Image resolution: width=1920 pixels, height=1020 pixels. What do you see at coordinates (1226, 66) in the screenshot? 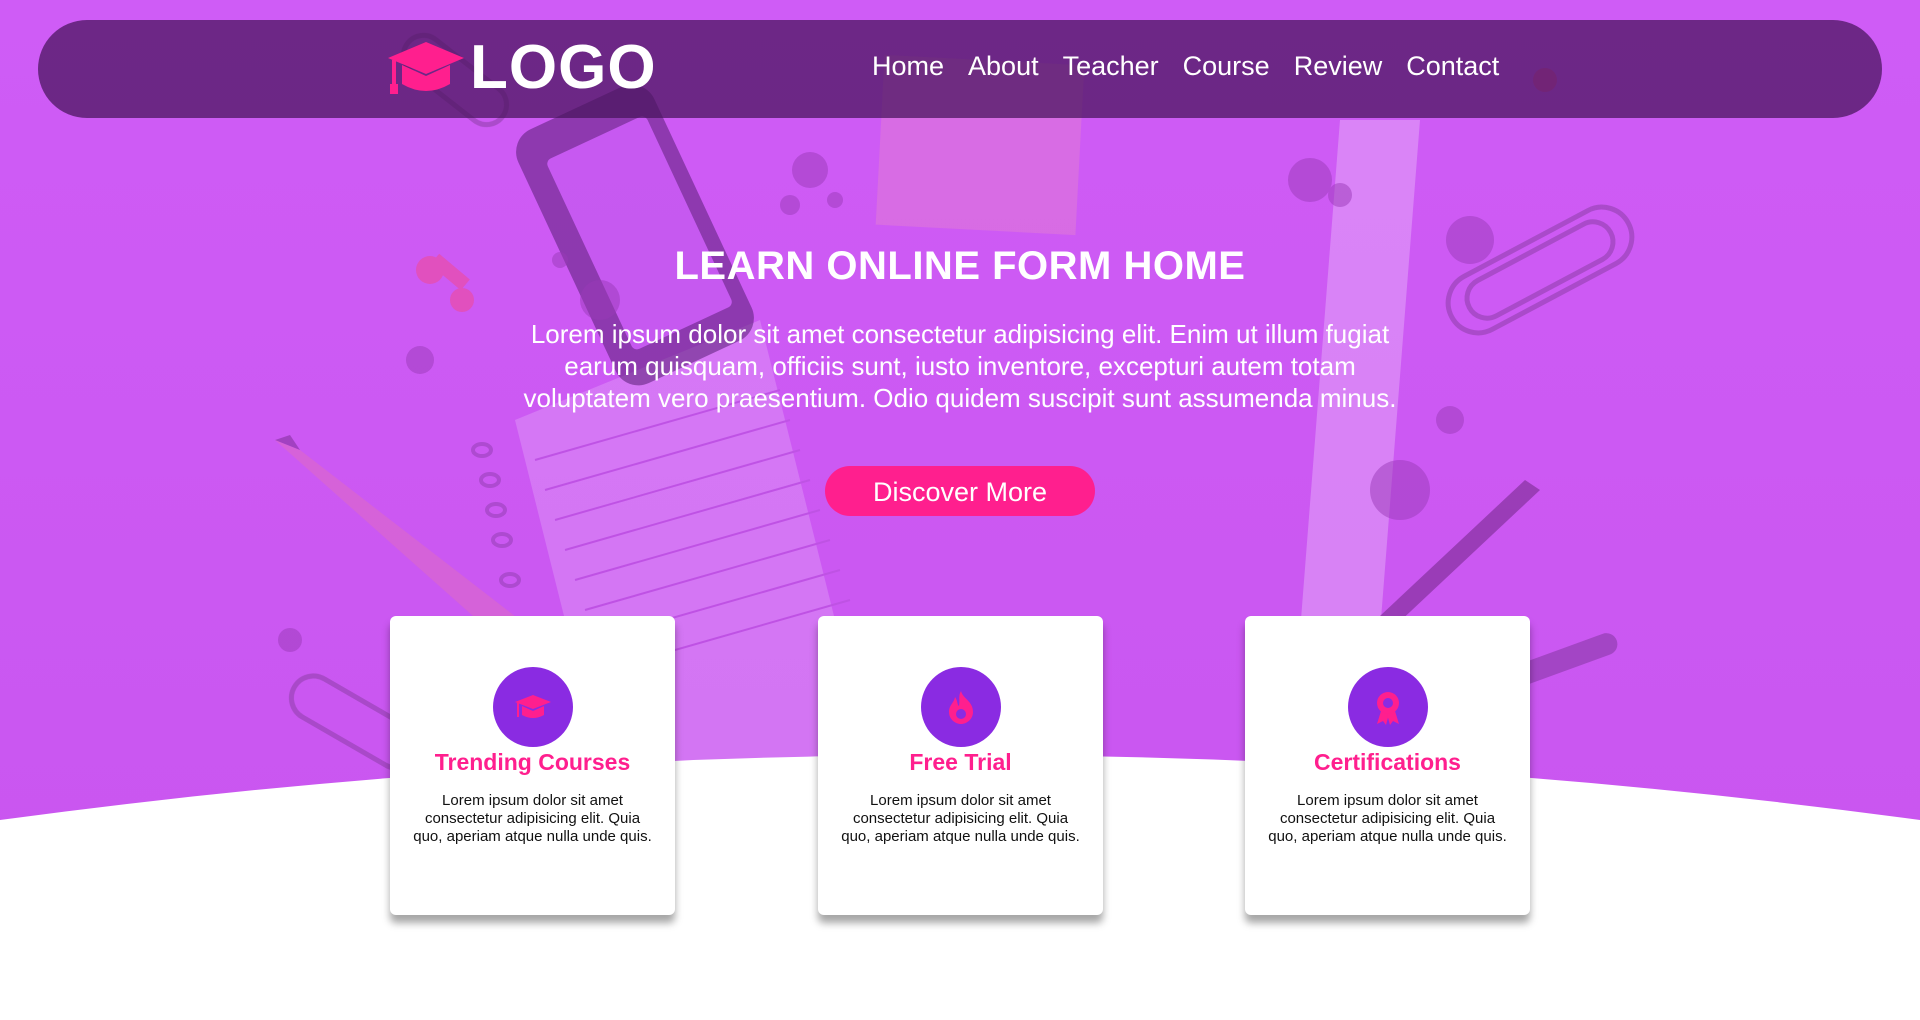
I see `nav-link-course: Course` at bounding box center [1226, 66].